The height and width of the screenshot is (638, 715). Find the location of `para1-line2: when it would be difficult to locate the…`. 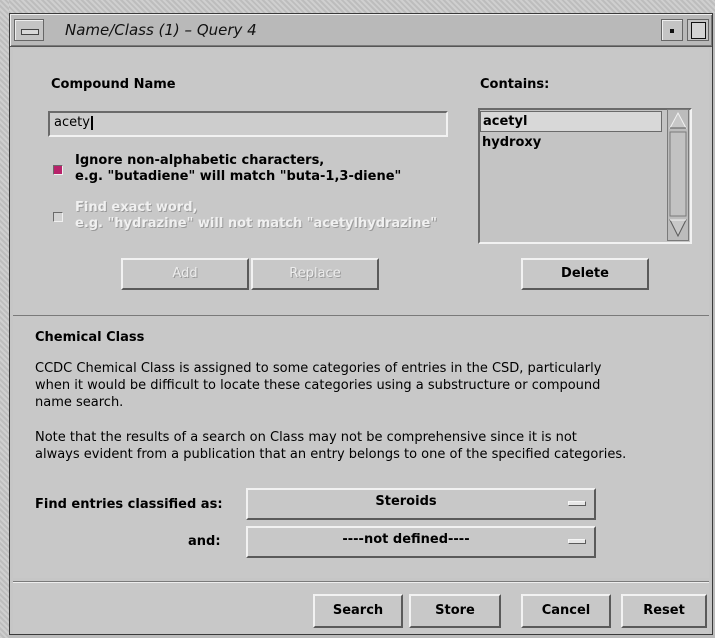

para1-line2: when it would be difficult to locate the… is located at coordinates (318, 385).